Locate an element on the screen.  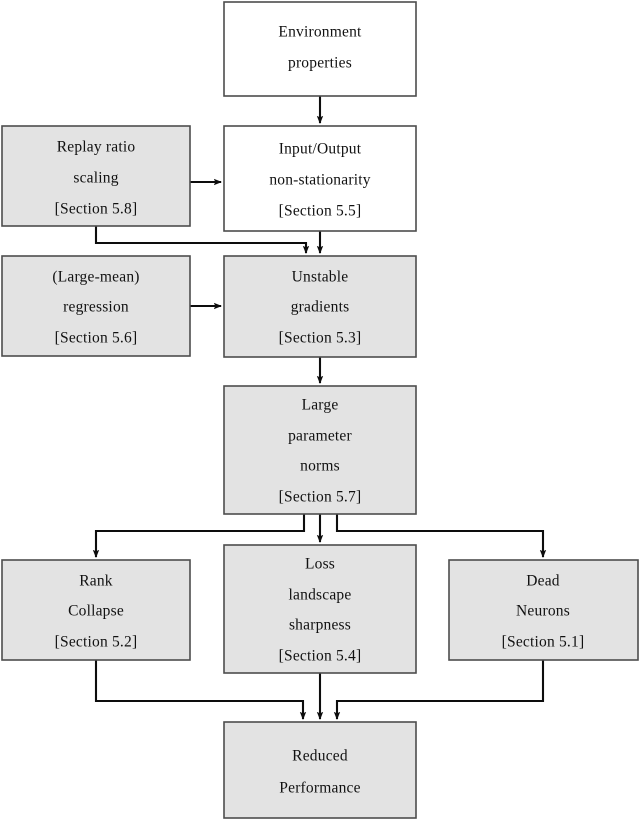
node-loss-landscape-section: [Section 5.4] is located at coordinates (320, 656).